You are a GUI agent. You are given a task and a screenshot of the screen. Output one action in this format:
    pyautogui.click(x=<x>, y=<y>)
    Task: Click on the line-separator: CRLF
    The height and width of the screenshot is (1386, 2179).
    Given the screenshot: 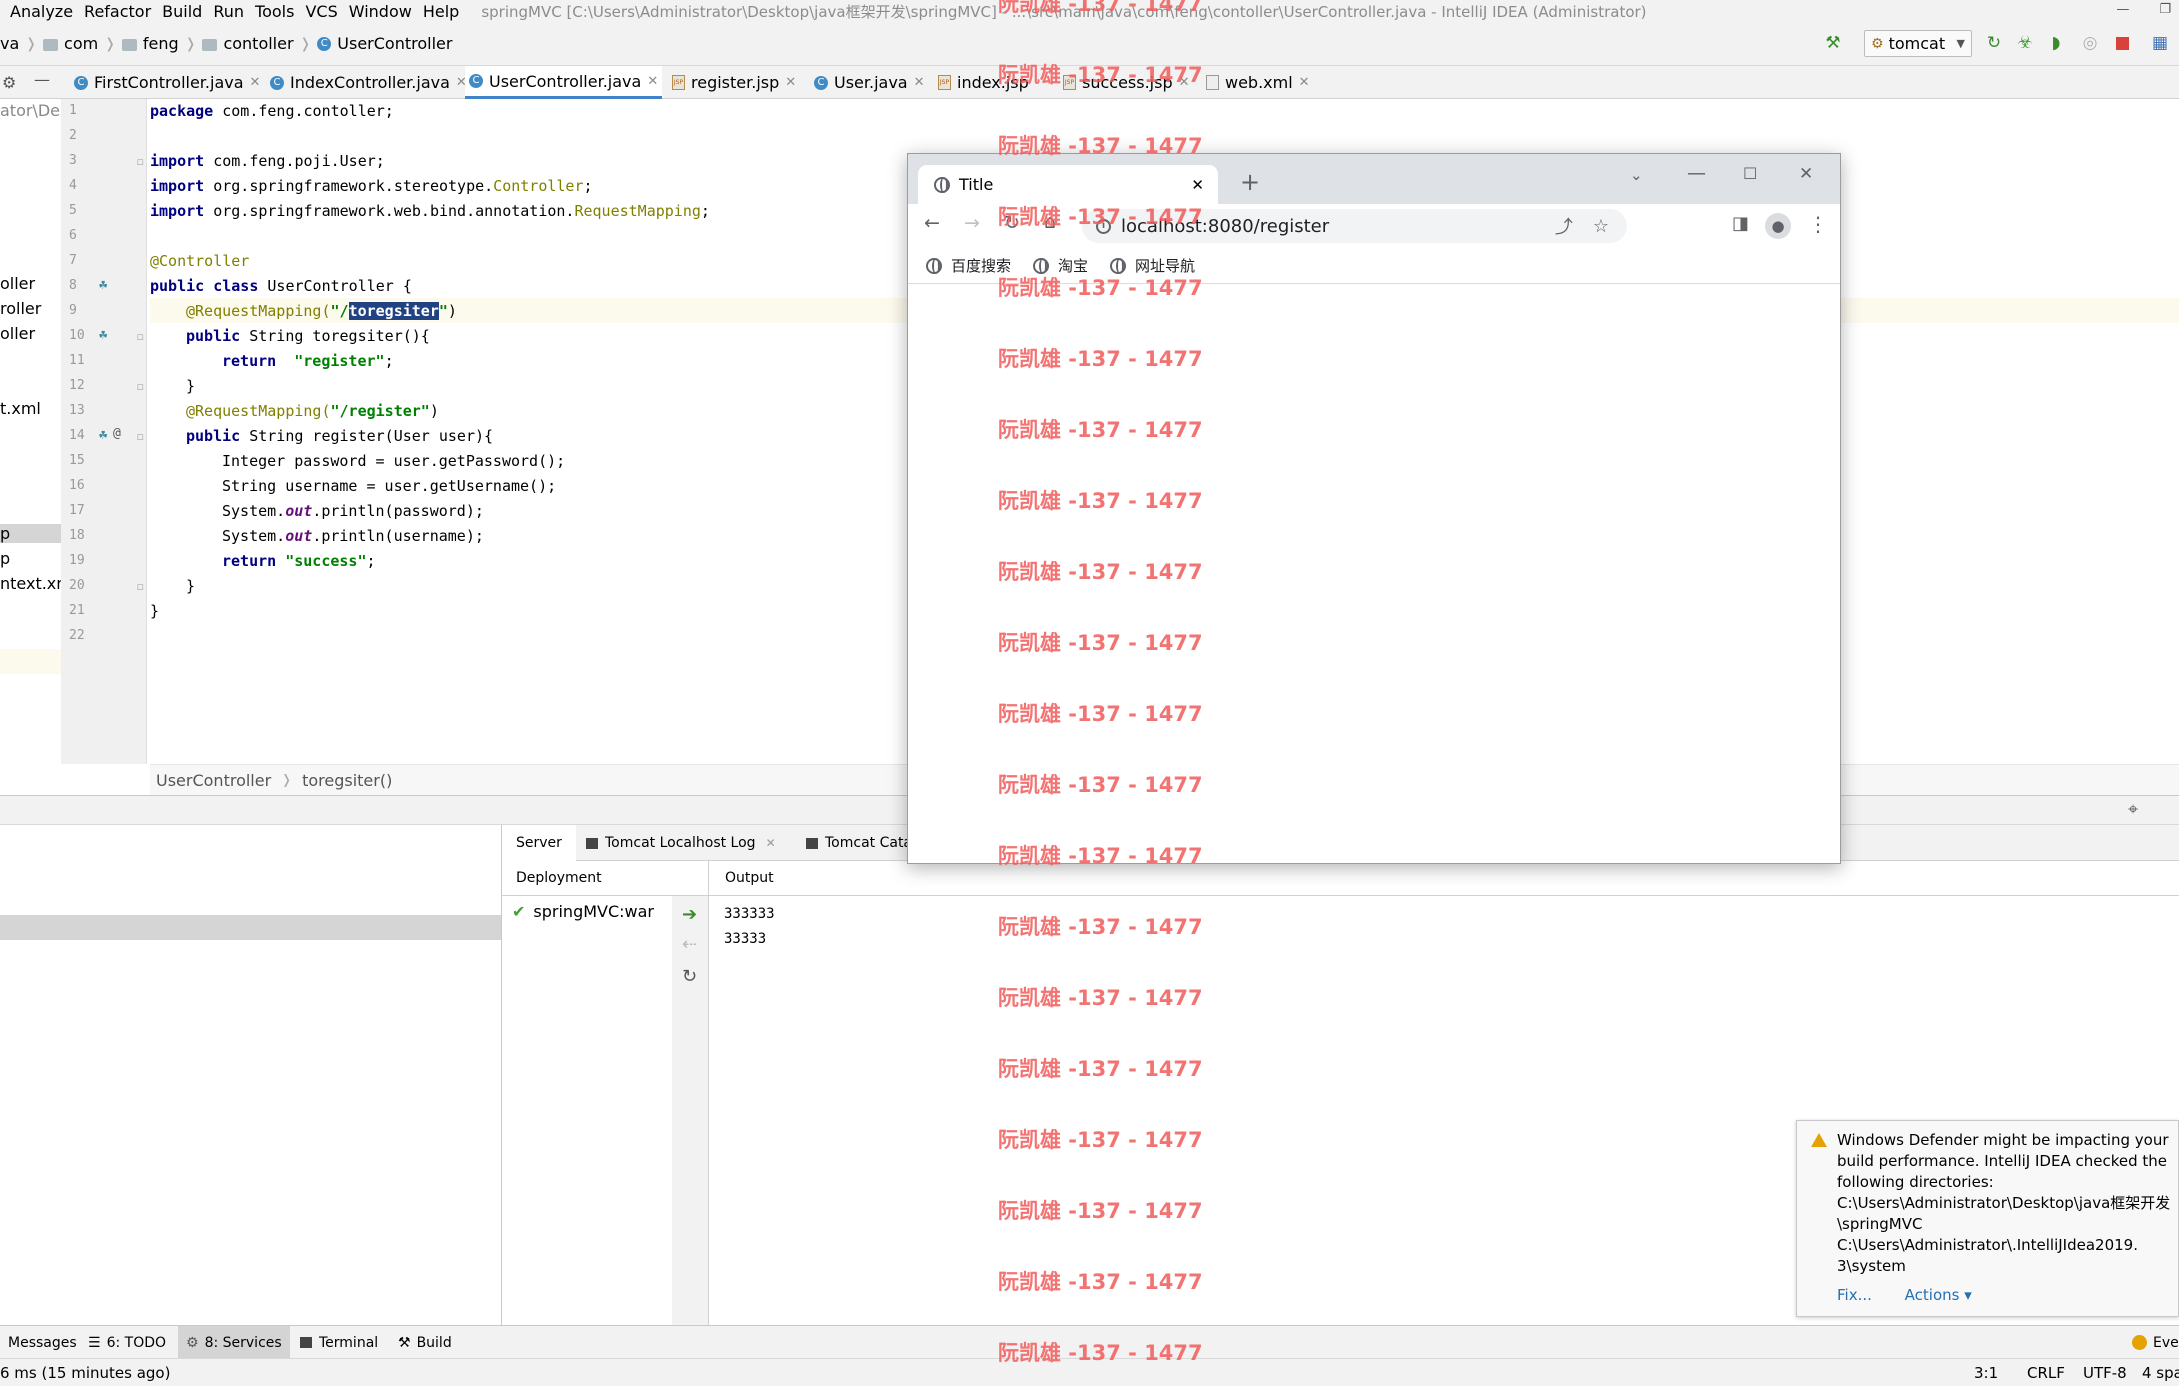 What is the action you would take?
    pyautogui.click(x=2046, y=1373)
    